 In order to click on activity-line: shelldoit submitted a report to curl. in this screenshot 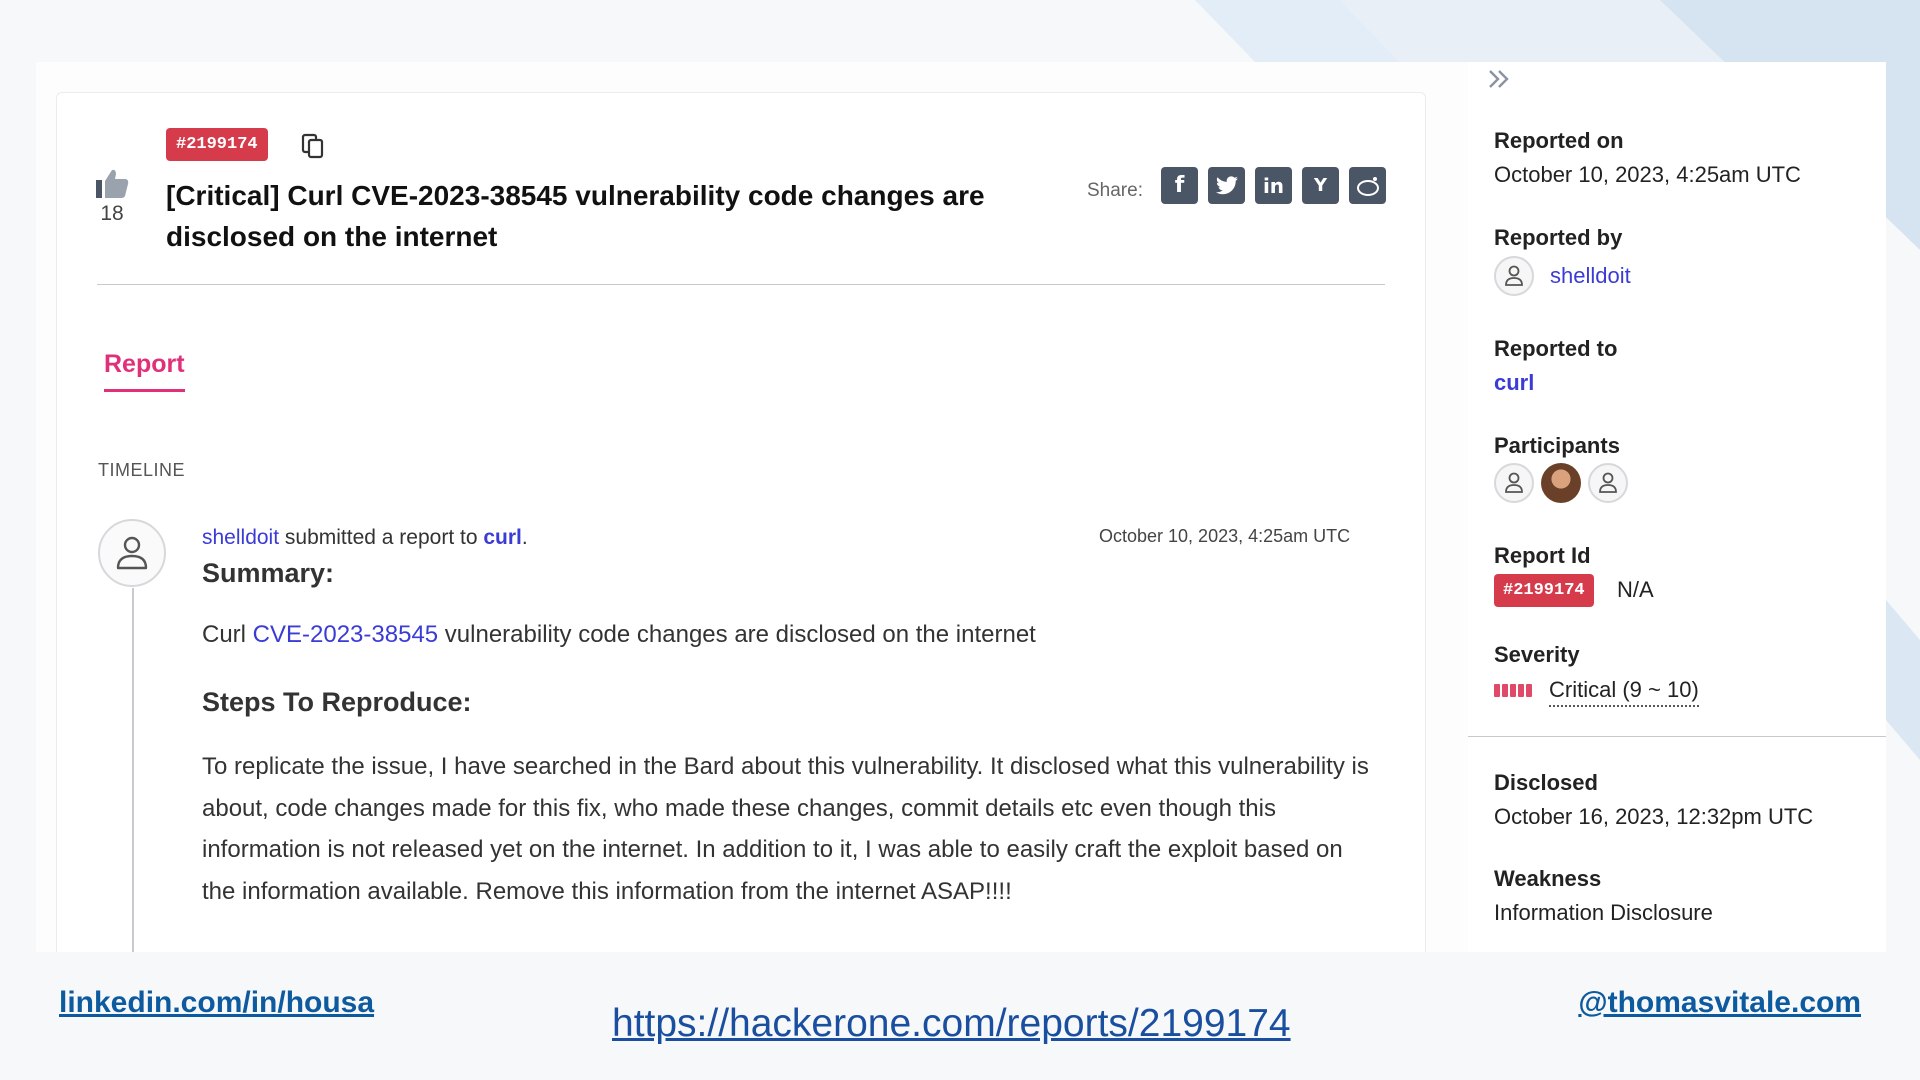, I will do `click(365, 538)`.